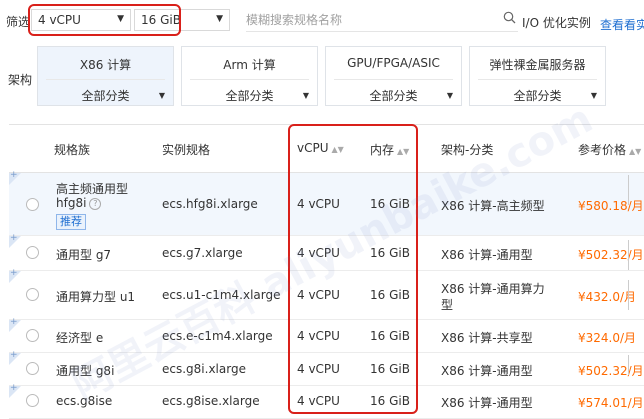 This screenshot has height=419, width=644. Describe the element at coordinates (96, 297) in the screenshot. I see `family-cell: 通用算力型 u1` at that location.